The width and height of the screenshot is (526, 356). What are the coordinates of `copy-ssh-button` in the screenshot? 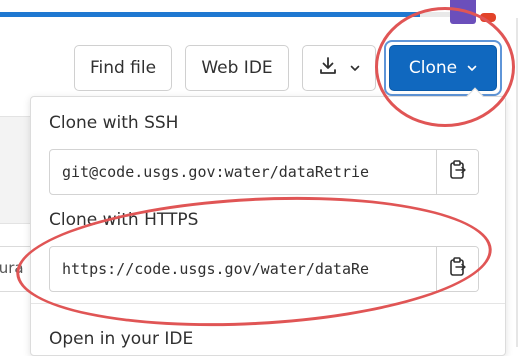 It's located at (457, 172).